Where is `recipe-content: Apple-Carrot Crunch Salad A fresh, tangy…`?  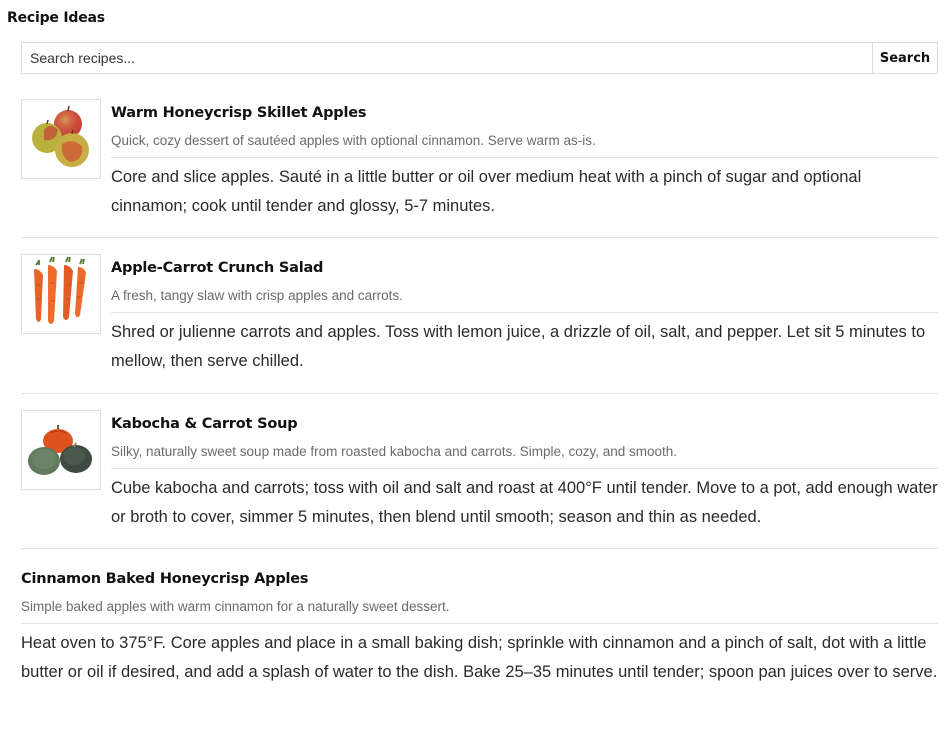
recipe-content: Apple-Carrot Crunch Salad A fresh, tangy… is located at coordinates (524, 315).